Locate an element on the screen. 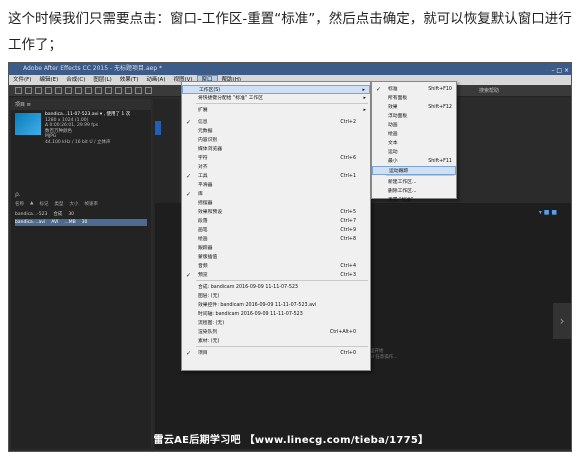 The width and height of the screenshot is (580, 458). menu-shortcut: Ctrl+3 is located at coordinates (348, 275).